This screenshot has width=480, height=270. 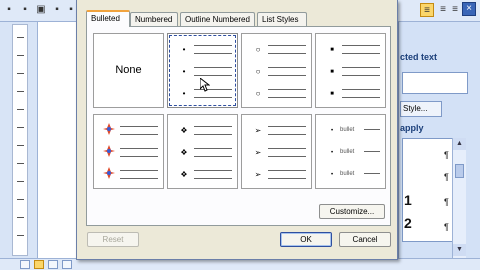 What do you see at coordinates (455, 10) in the screenshot?
I see `align-right-icon: ≡` at bounding box center [455, 10].